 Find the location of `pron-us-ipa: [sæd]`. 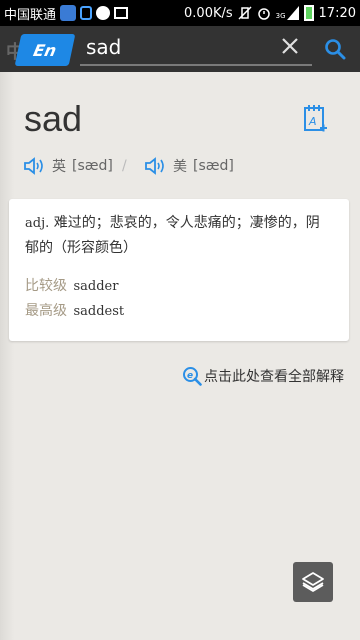

pron-us-ipa: [sæd] is located at coordinates (213, 166).